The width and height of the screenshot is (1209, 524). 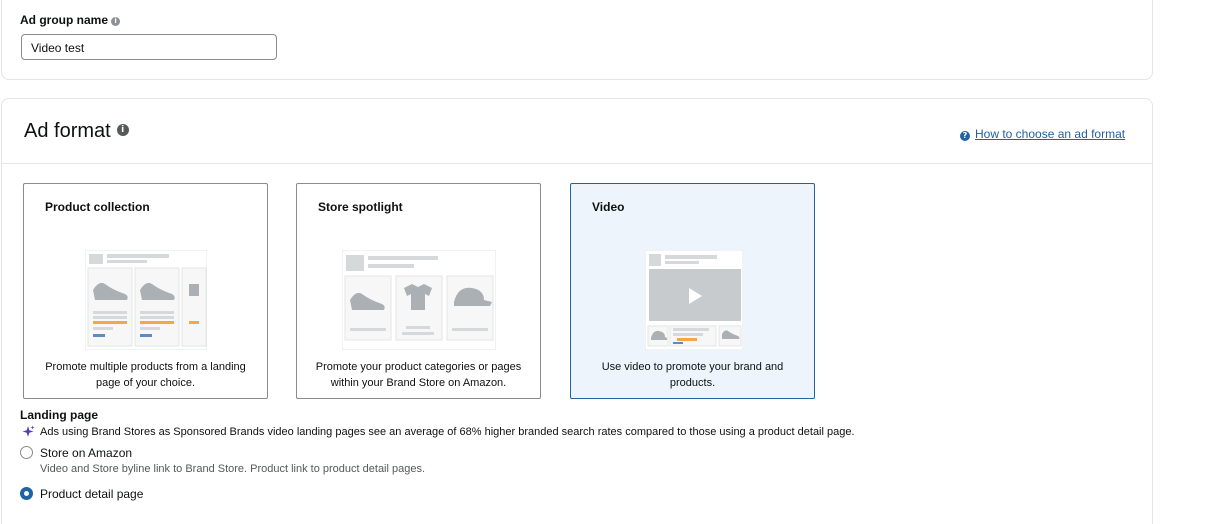 What do you see at coordinates (694, 300) in the screenshot?
I see `video-illustration` at bounding box center [694, 300].